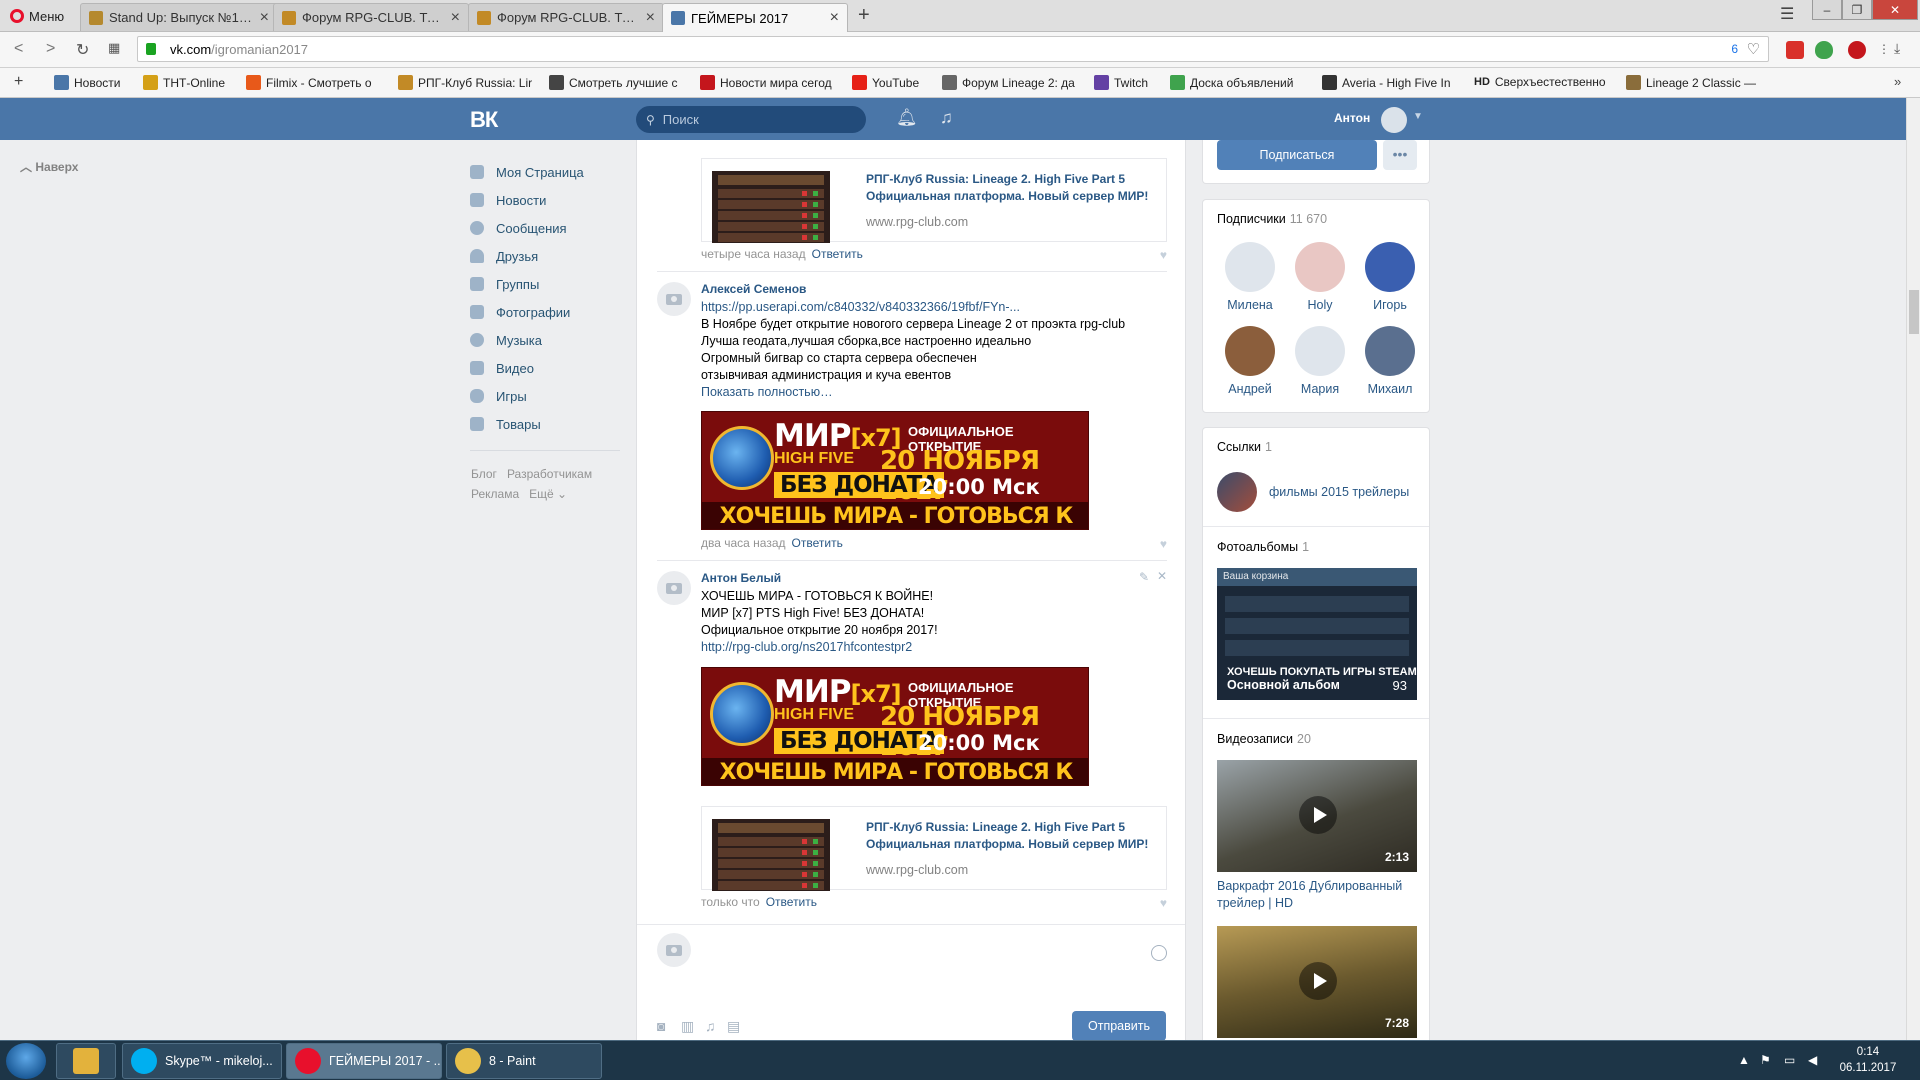 This screenshot has width=1920, height=1080. I want to click on page-scrollbar, so click(1913, 569).